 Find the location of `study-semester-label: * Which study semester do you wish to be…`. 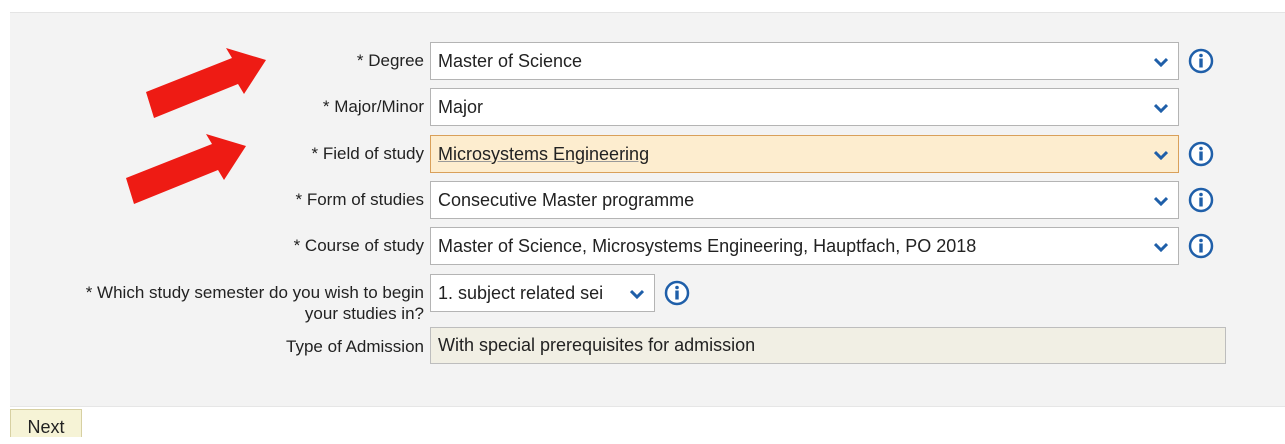

study-semester-label: * Which study semester do you wish to be… is located at coordinates (254, 303).